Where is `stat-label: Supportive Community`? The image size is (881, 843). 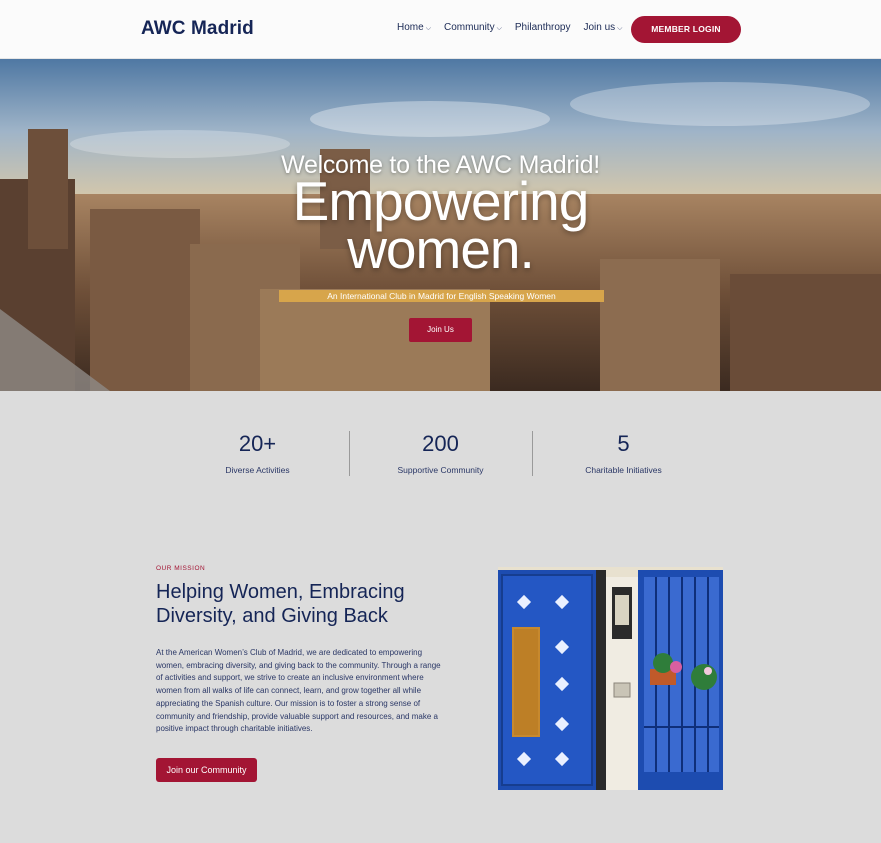 stat-label: Supportive Community is located at coordinates (440, 470).